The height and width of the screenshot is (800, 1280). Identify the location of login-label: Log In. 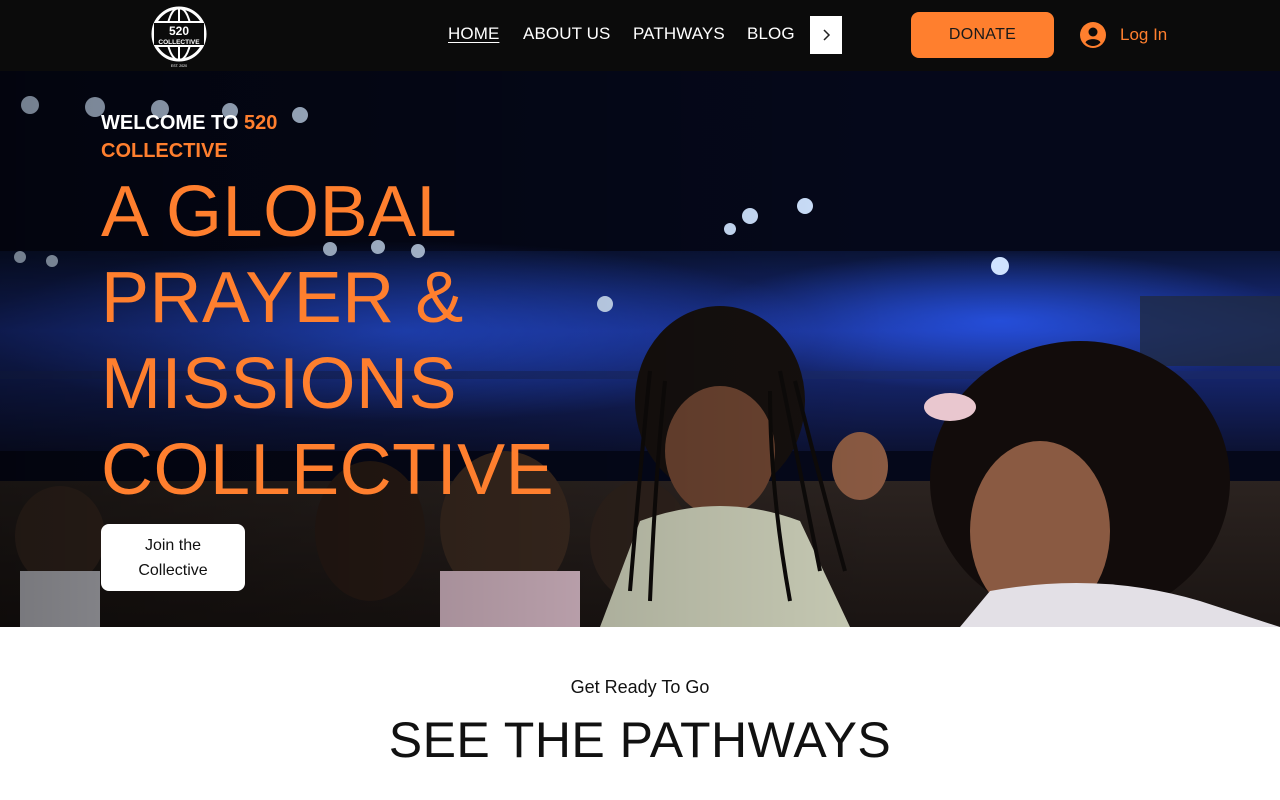
(1144, 34).